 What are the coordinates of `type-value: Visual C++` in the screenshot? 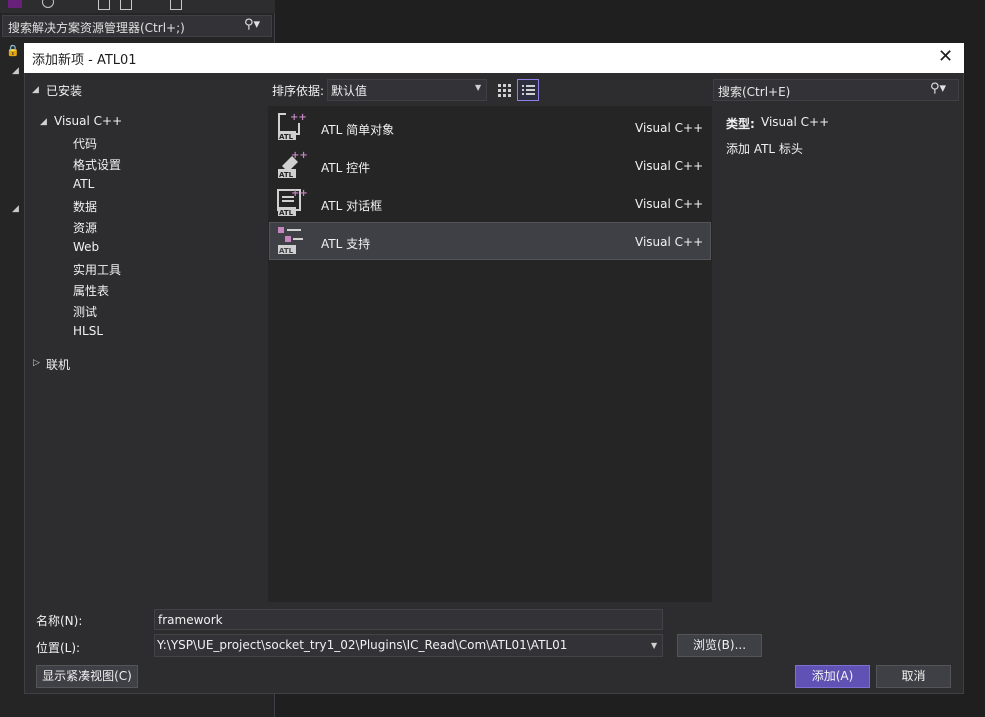 It's located at (795, 122).